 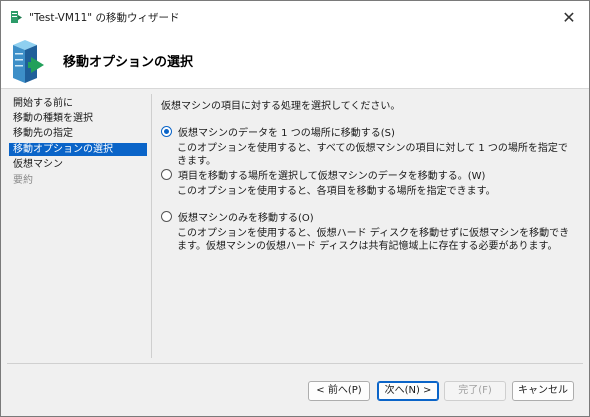 What do you see at coordinates (408, 391) in the screenshot?
I see `next-button: 次へ(N) >` at bounding box center [408, 391].